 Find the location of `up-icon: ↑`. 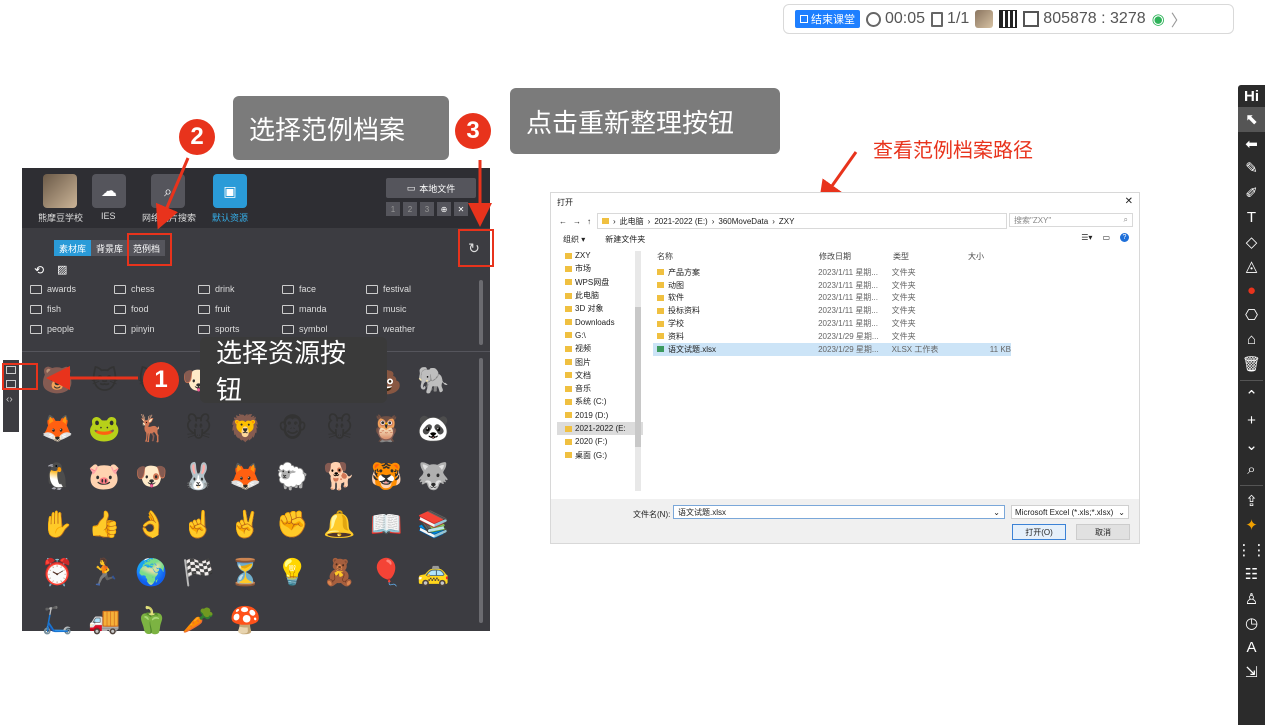

up-icon: ↑ is located at coordinates (589, 221).